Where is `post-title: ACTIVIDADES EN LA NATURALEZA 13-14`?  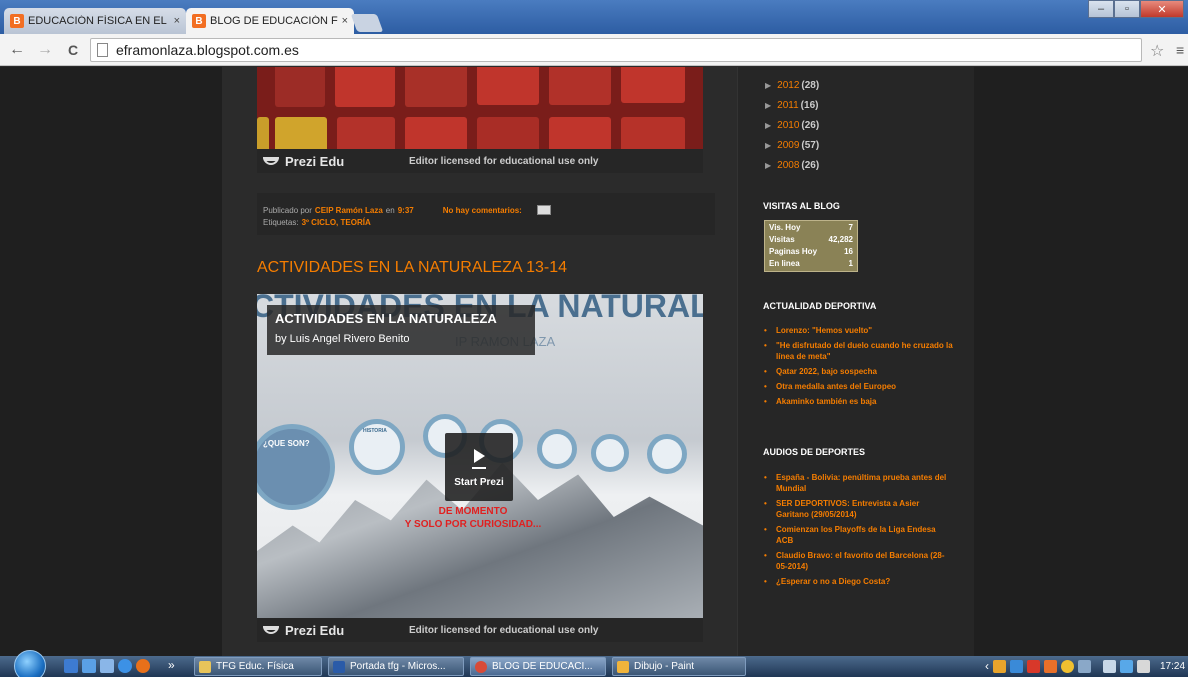 post-title: ACTIVIDADES EN LA NATURALEZA 13-14 is located at coordinates (412, 268).